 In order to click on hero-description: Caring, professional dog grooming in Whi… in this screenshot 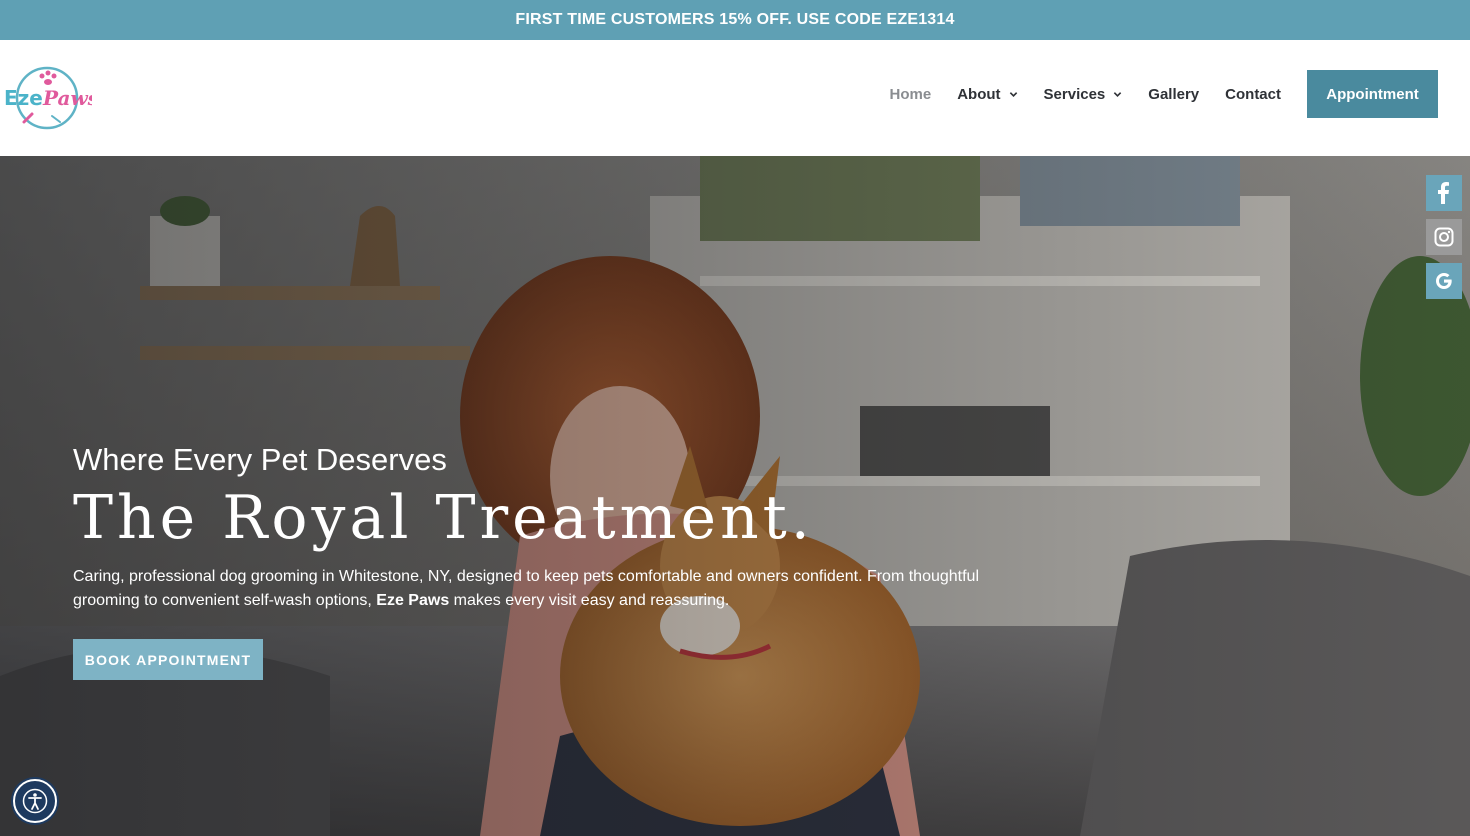, I will do `click(543, 589)`.